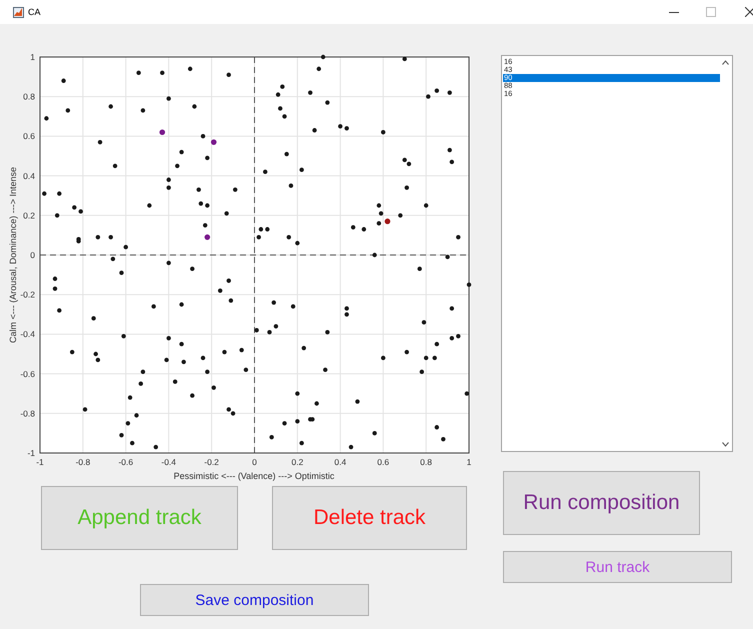 This screenshot has height=629, width=753. I want to click on scroll-up-icon, so click(725, 62).